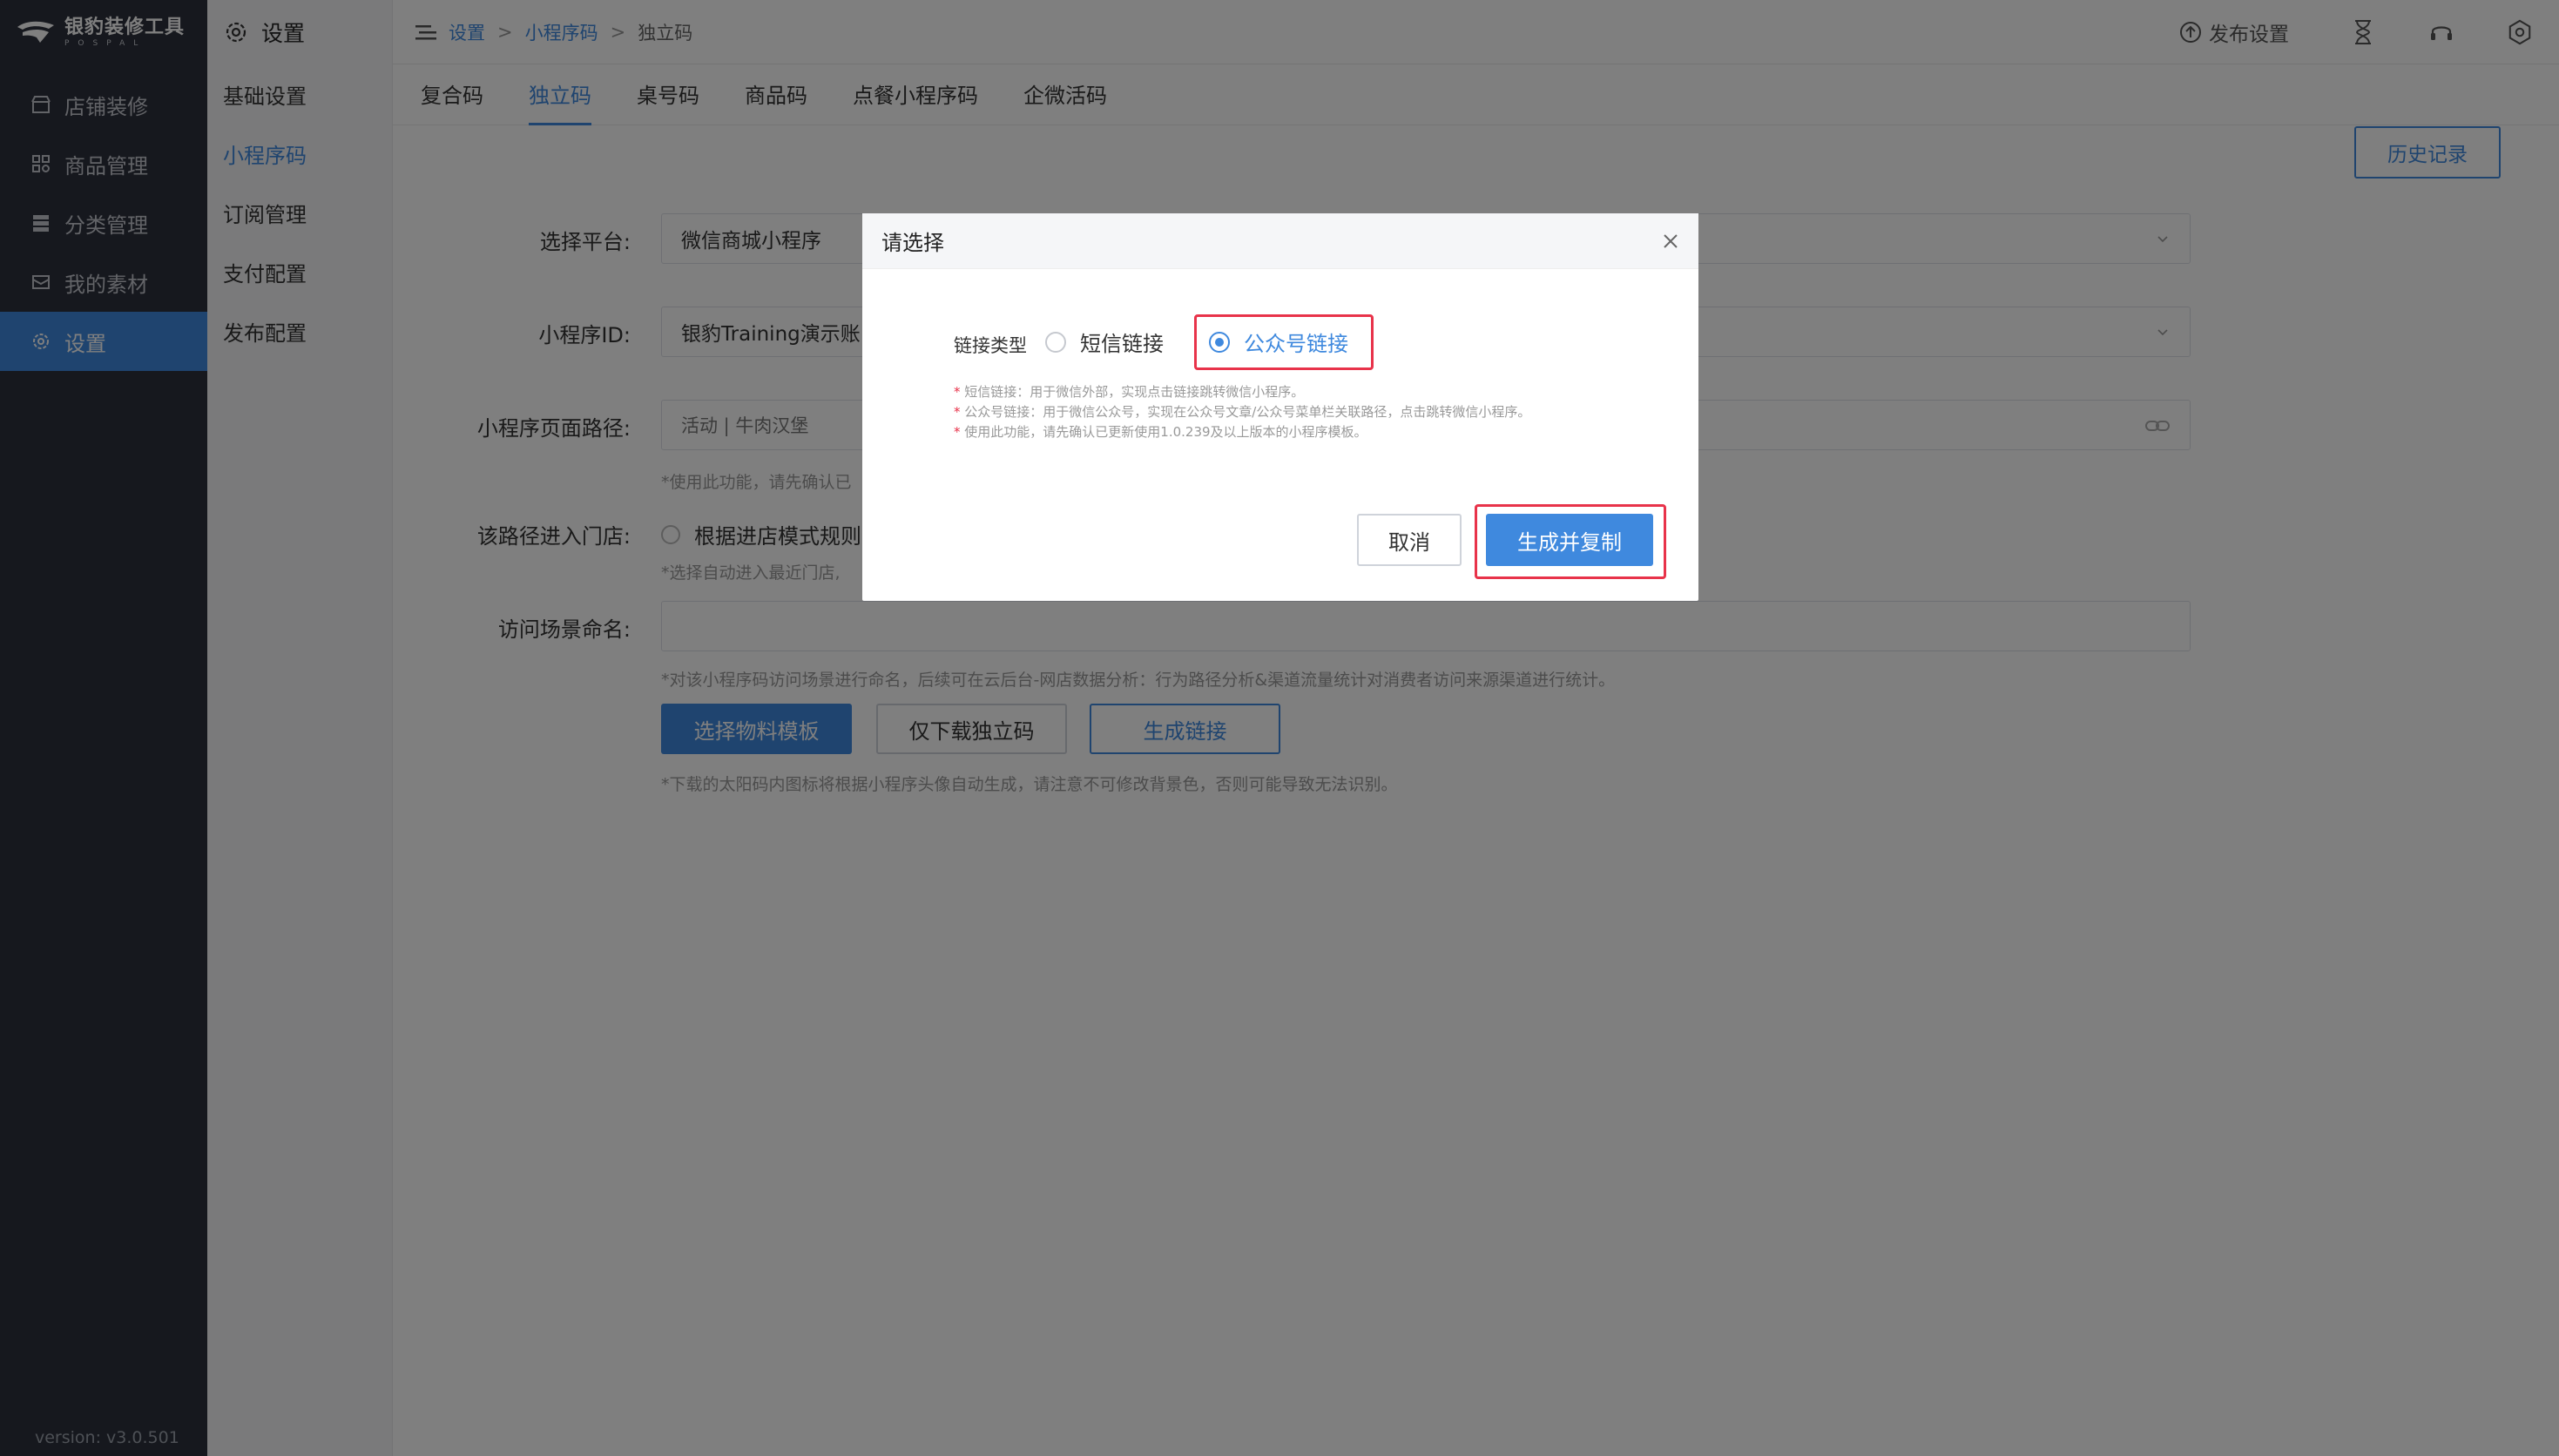  Describe the element at coordinates (1160, 432) in the screenshot. I see `note-line: * 使用此功能，请先确认已更新使用1.0.239及以上版本的小程序模板。` at that location.